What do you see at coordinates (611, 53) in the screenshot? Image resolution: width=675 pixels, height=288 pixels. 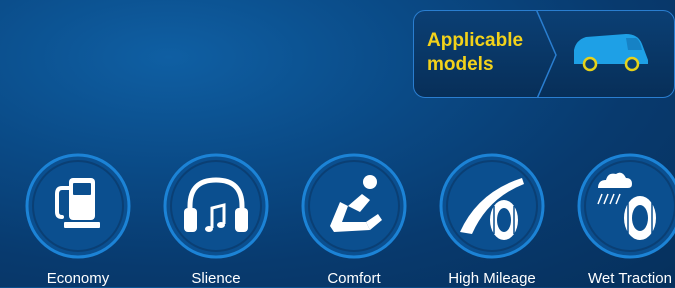 I see `van-icon` at bounding box center [611, 53].